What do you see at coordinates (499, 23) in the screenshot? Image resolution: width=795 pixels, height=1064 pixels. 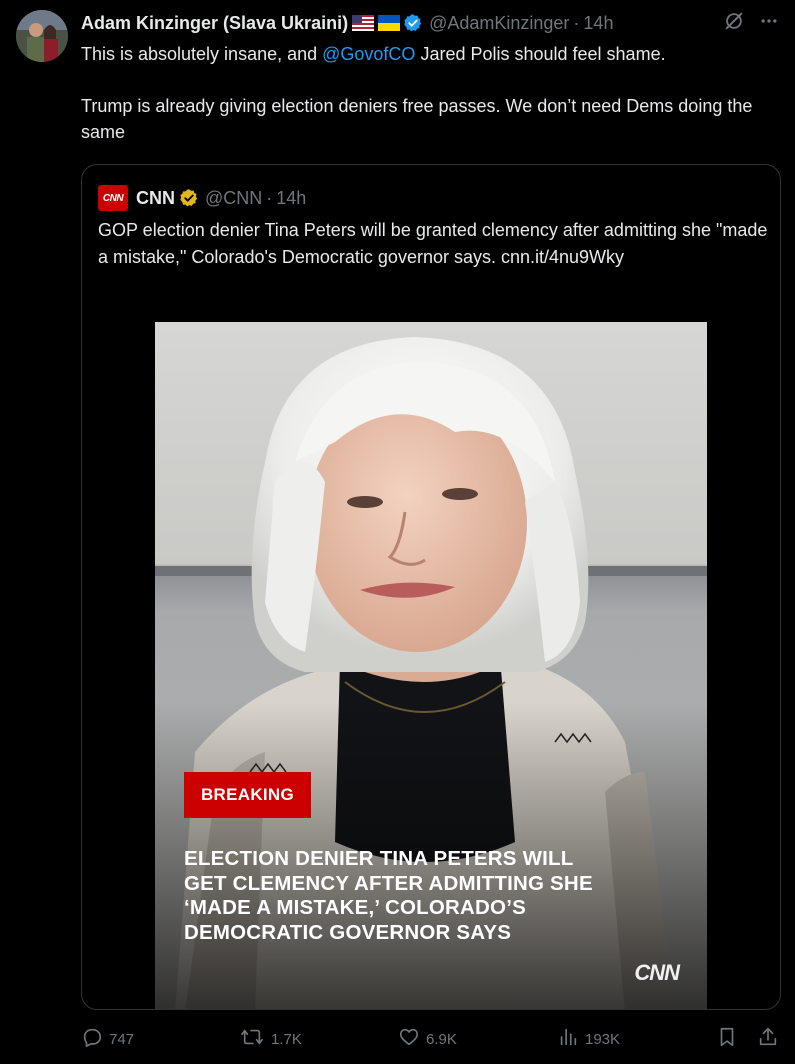 I see `author-handle: @AdamKinzinger` at bounding box center [499, 23].